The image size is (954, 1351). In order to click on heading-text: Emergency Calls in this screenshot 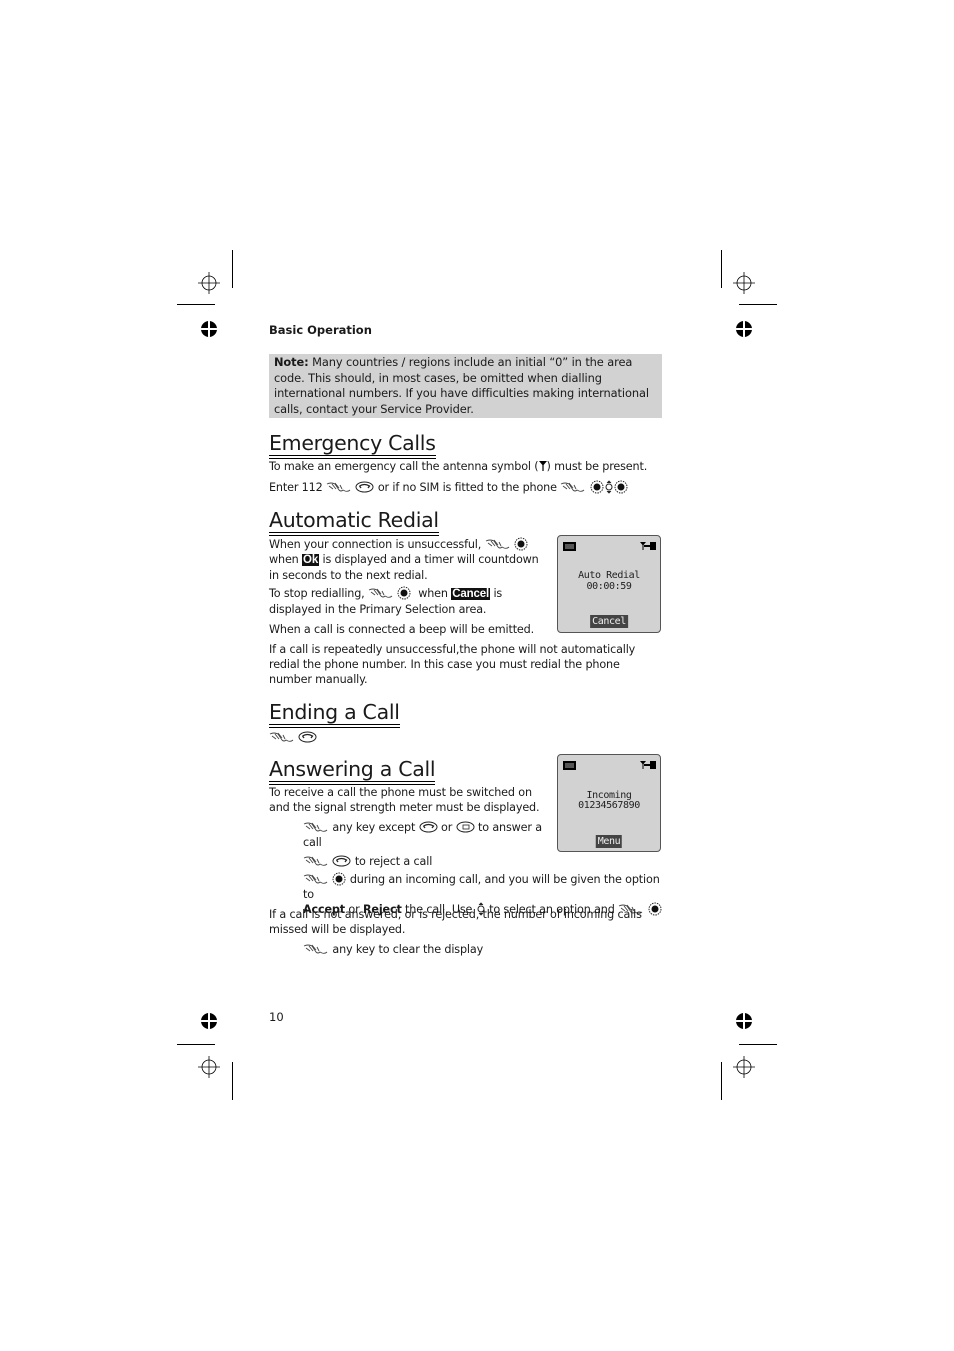, I will do `click(352, 443)`.